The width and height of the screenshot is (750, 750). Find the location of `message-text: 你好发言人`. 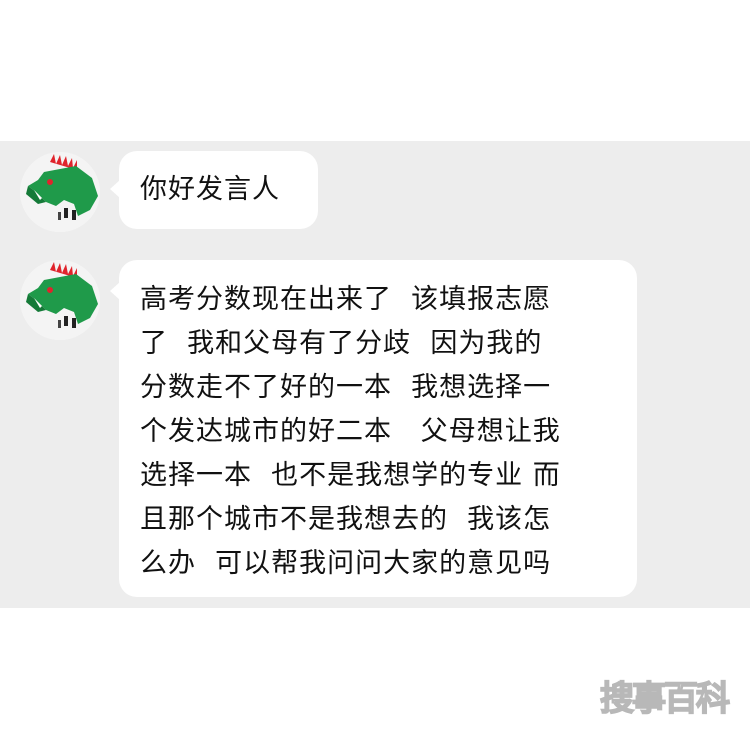

message-text: 你好发言人 is located at coordinates (210, 190).